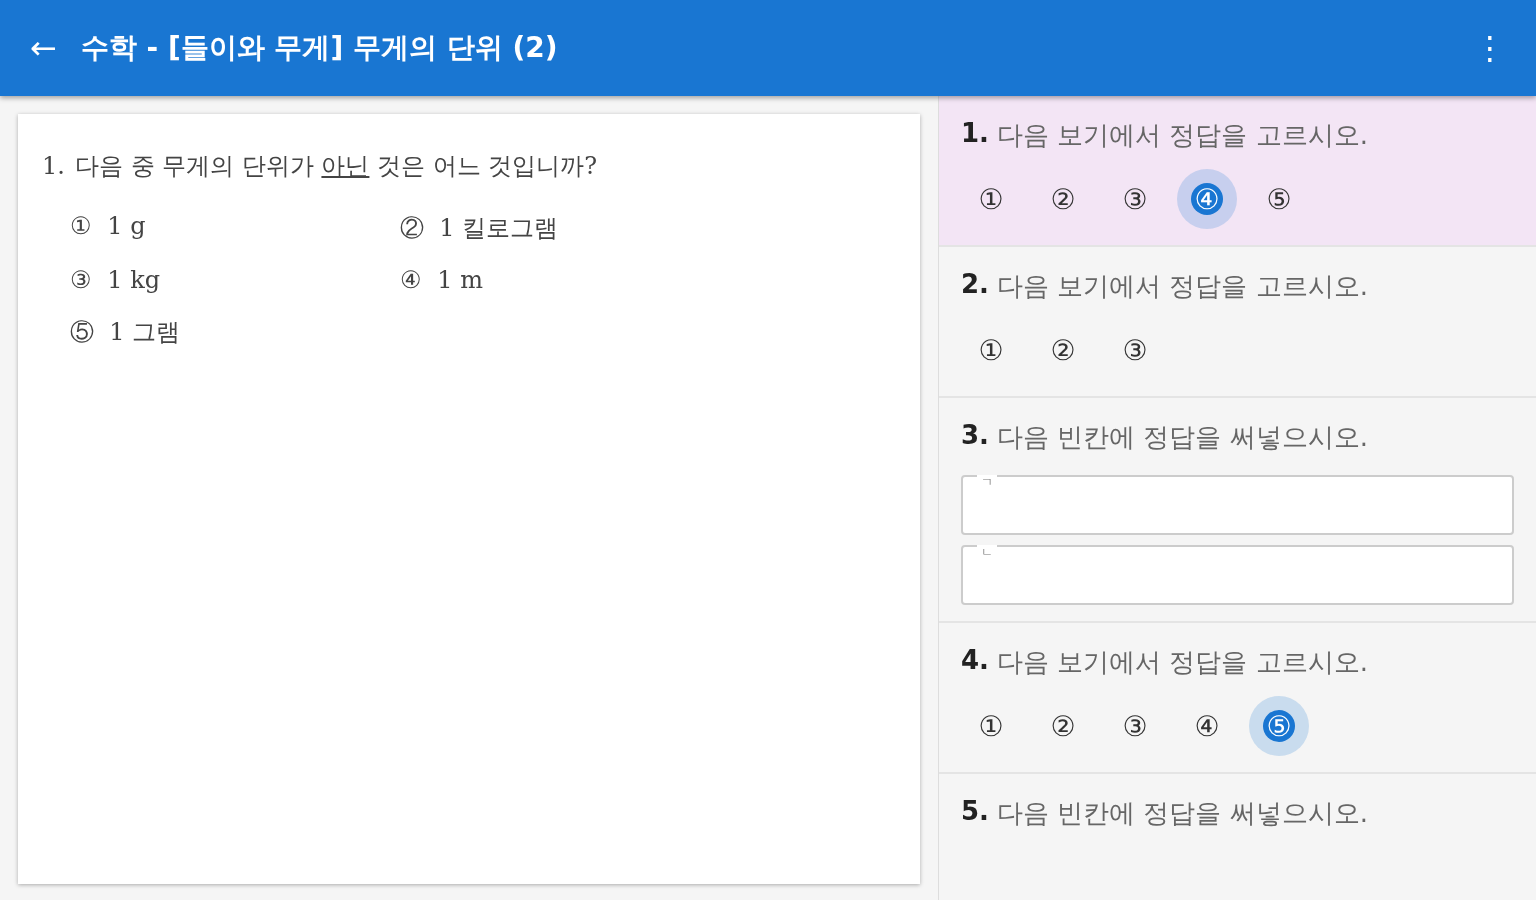 Image resolution: width=1536 pixels, height=900 pixels. I want to click on answer-section: 1. 다음 보기에서 정답을 고르시오. ① ② ③ ④ ⑤, so click(1237, 171).